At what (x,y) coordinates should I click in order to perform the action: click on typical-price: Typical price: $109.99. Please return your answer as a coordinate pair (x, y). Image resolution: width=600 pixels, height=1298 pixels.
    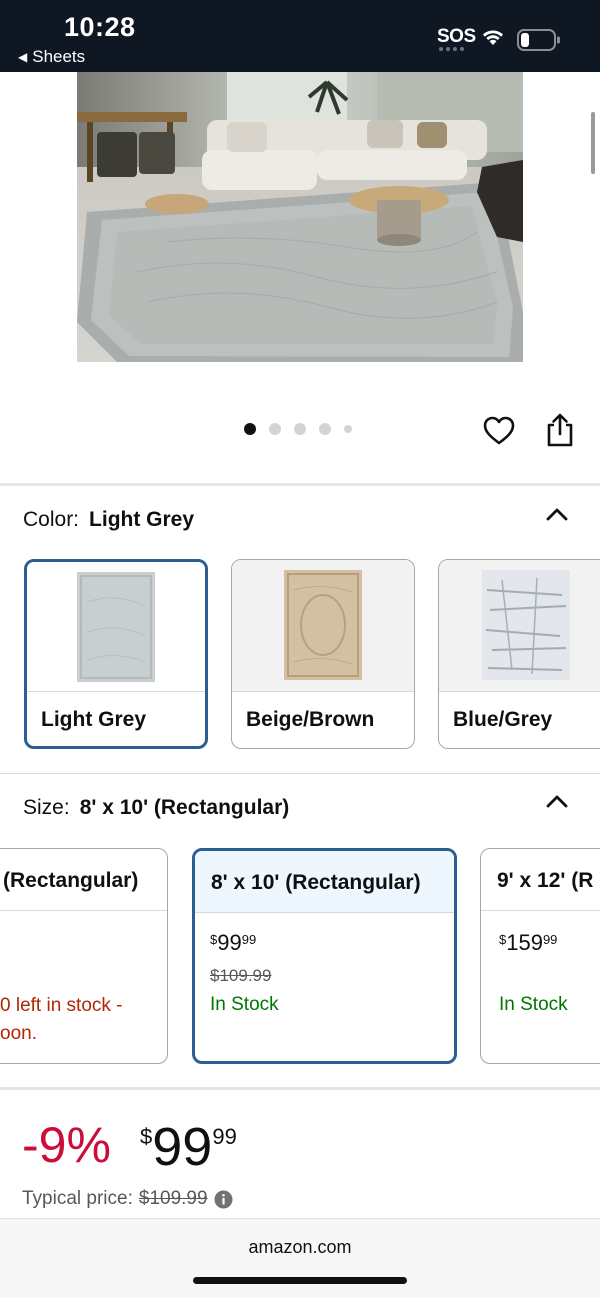
    Looking at the image, I should click on (127, 1199).